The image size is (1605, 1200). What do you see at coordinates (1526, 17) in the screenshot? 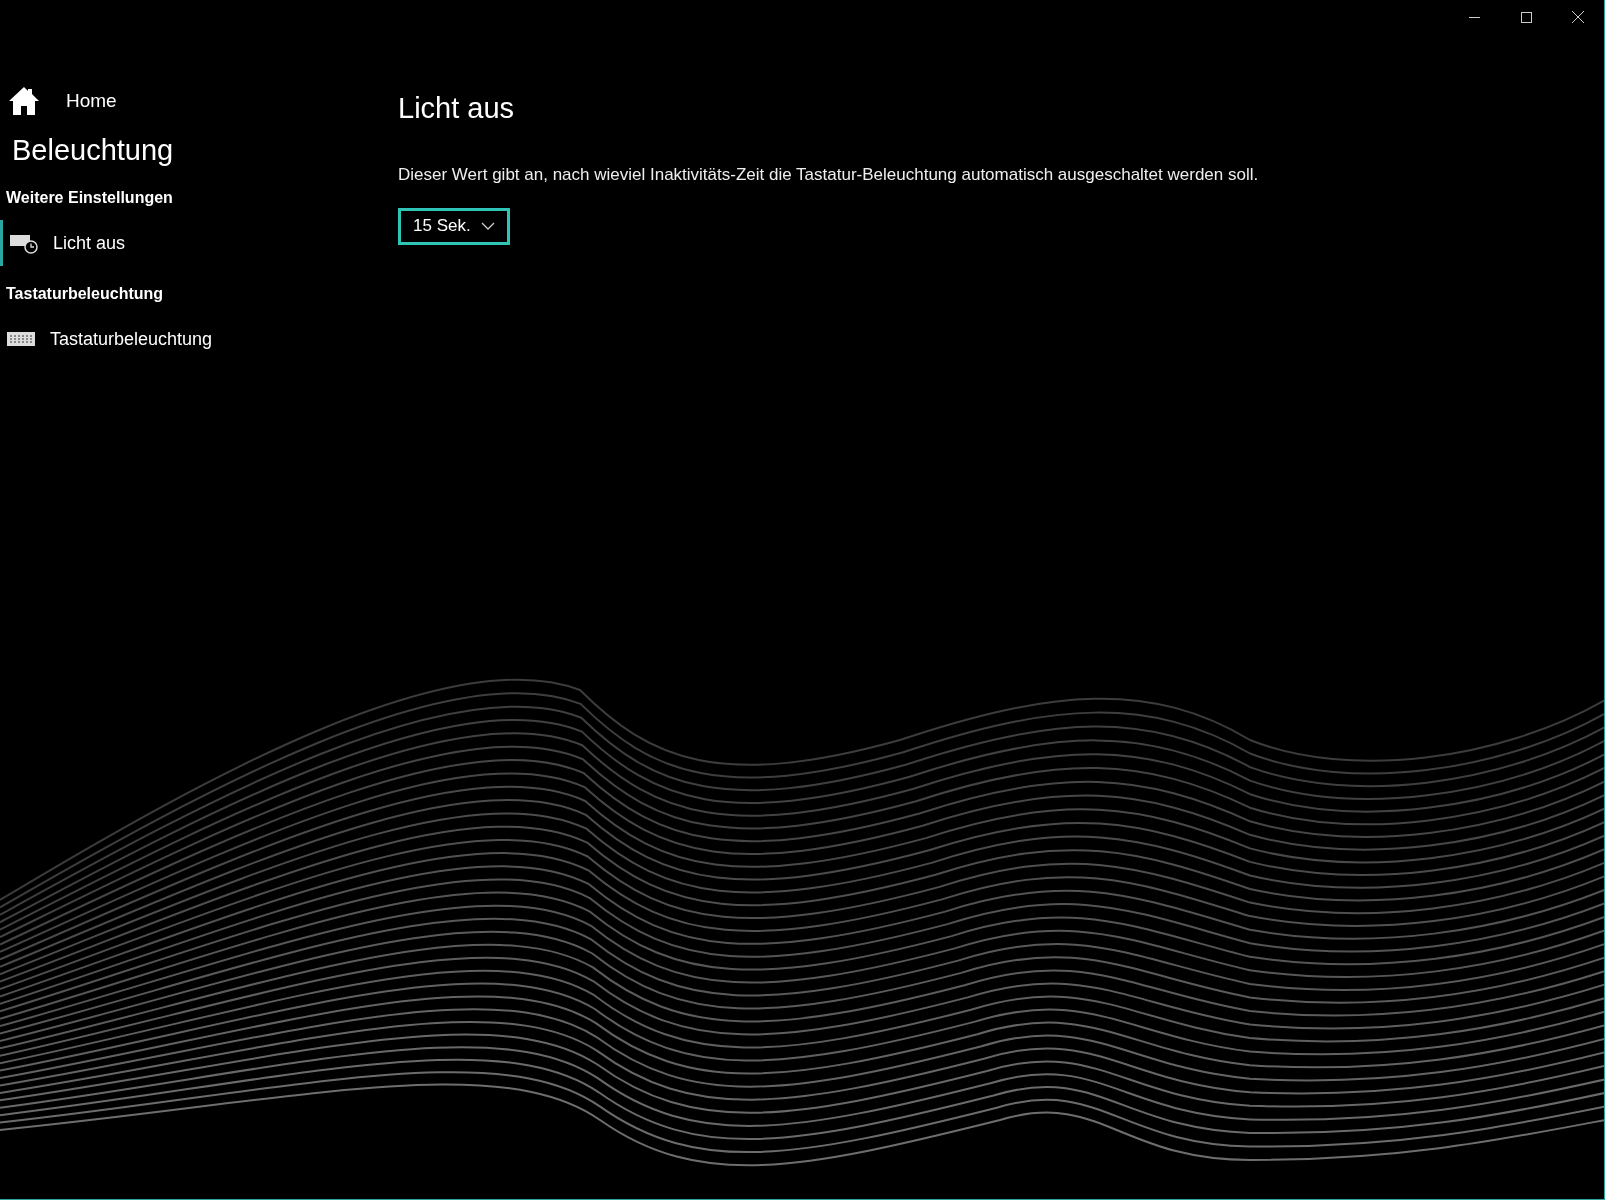
I see `maximize-icon` at bounding box center [1526, 17].